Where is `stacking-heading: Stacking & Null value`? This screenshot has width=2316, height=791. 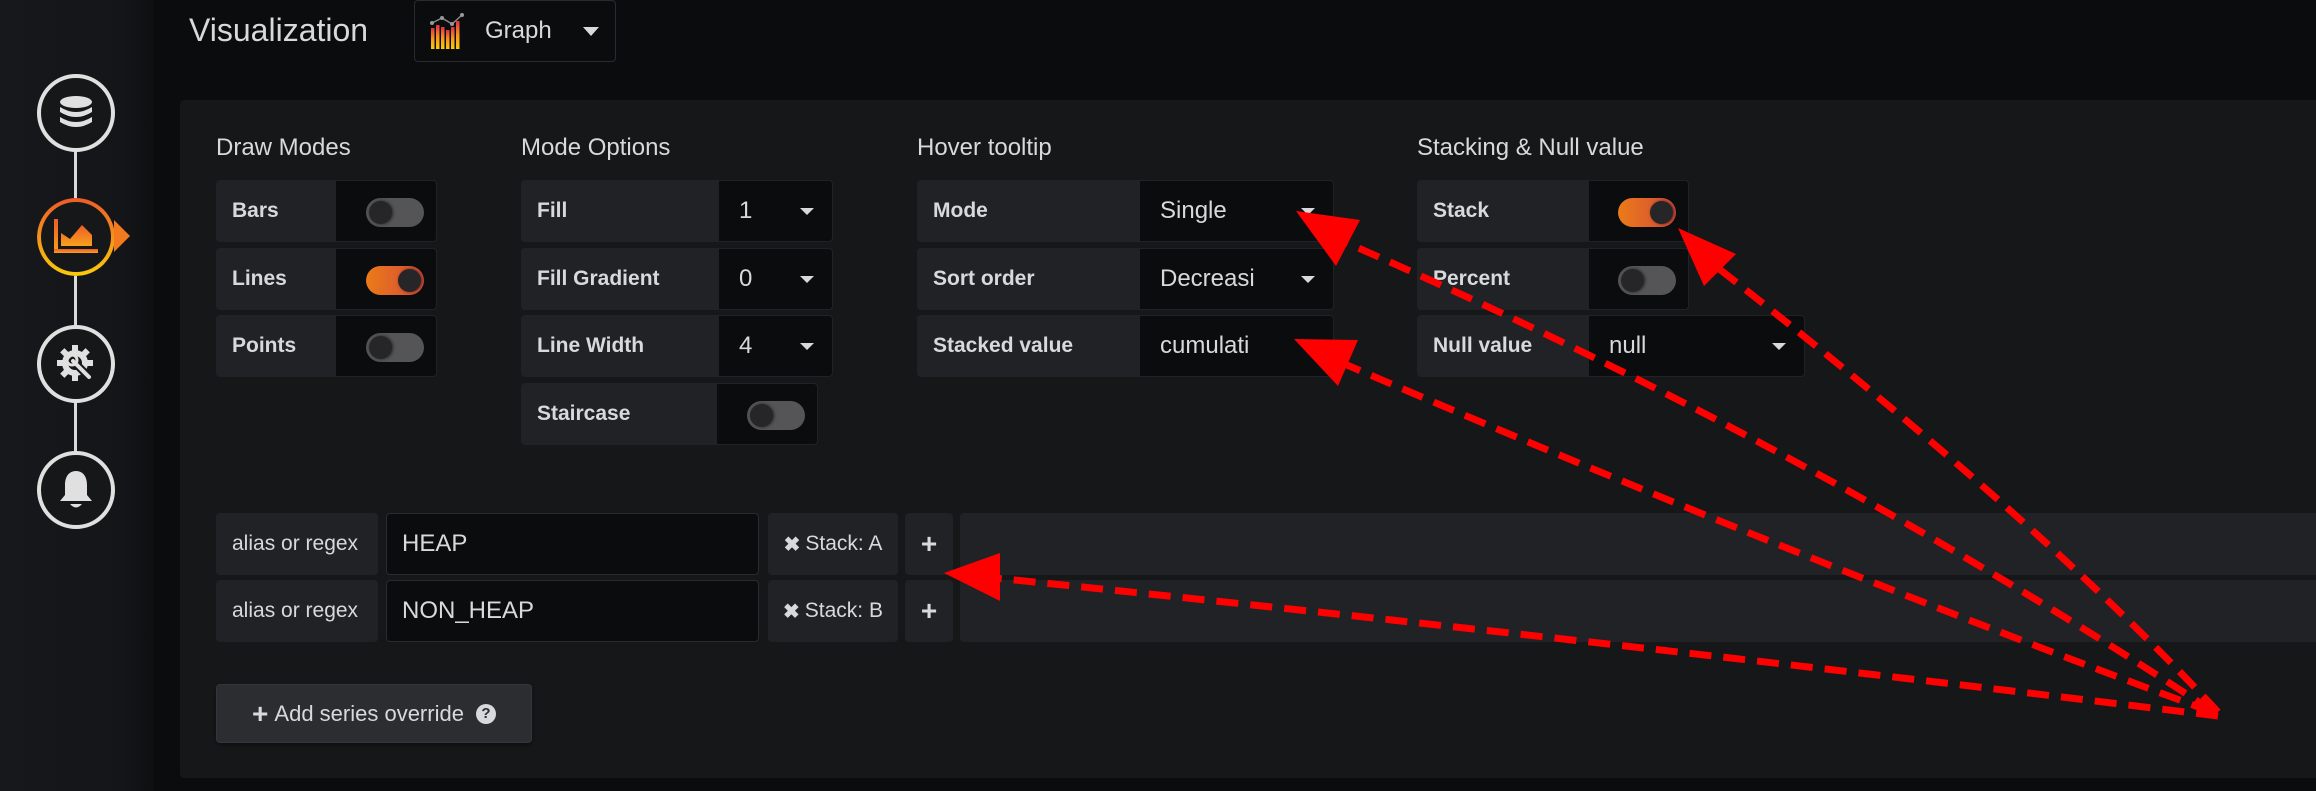
stacking-heading: Stacking & Null value is located at coordinates (1530, 147).